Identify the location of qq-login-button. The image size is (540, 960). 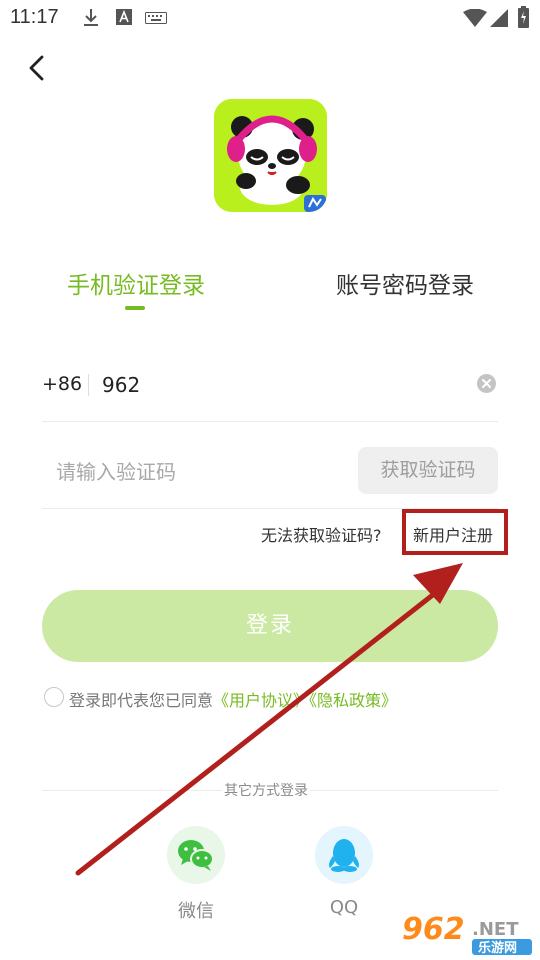
(344, 855).